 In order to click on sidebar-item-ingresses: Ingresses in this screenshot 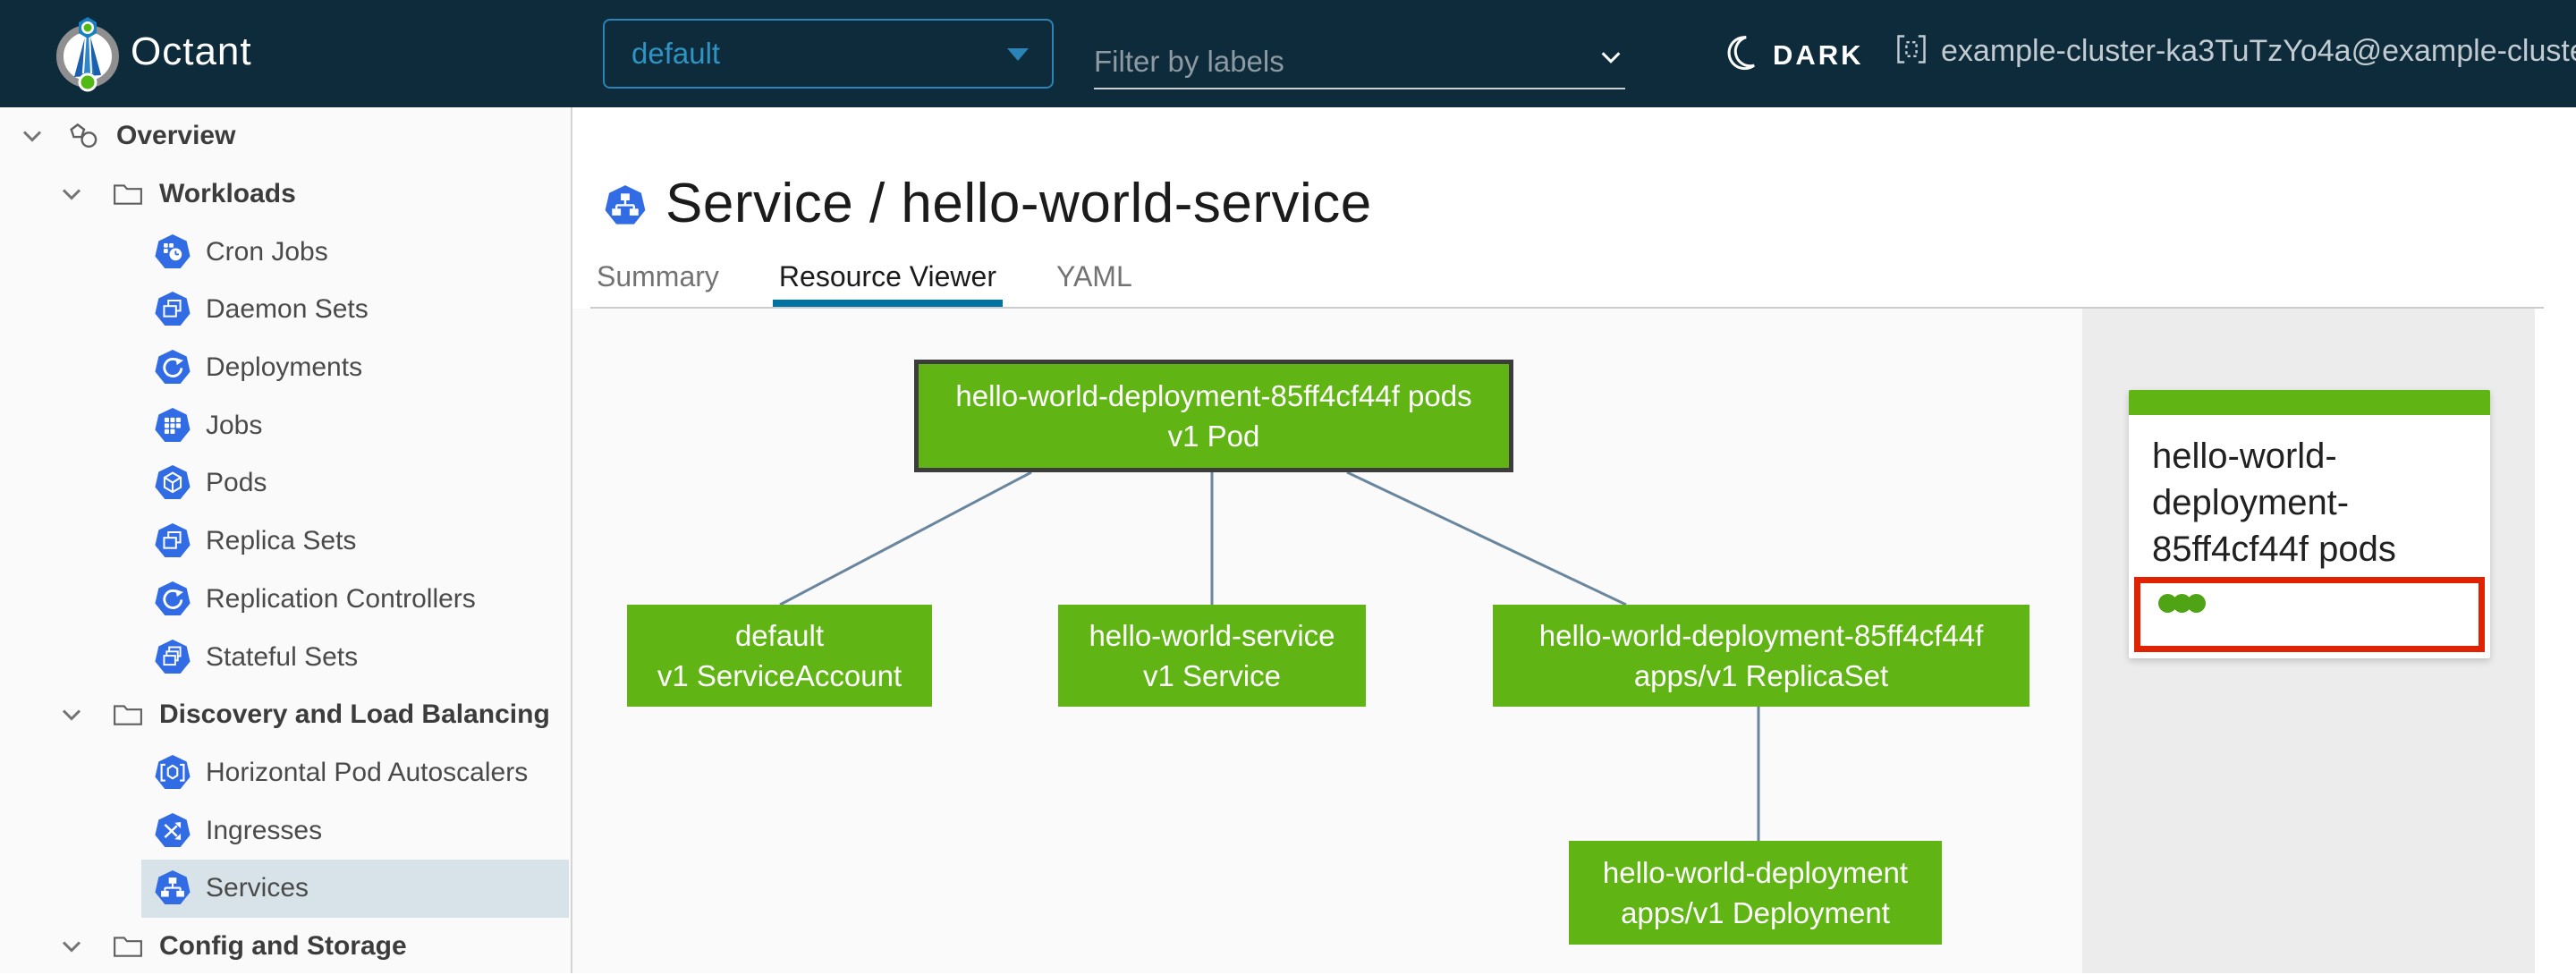, I will do `click(285, 830)`.